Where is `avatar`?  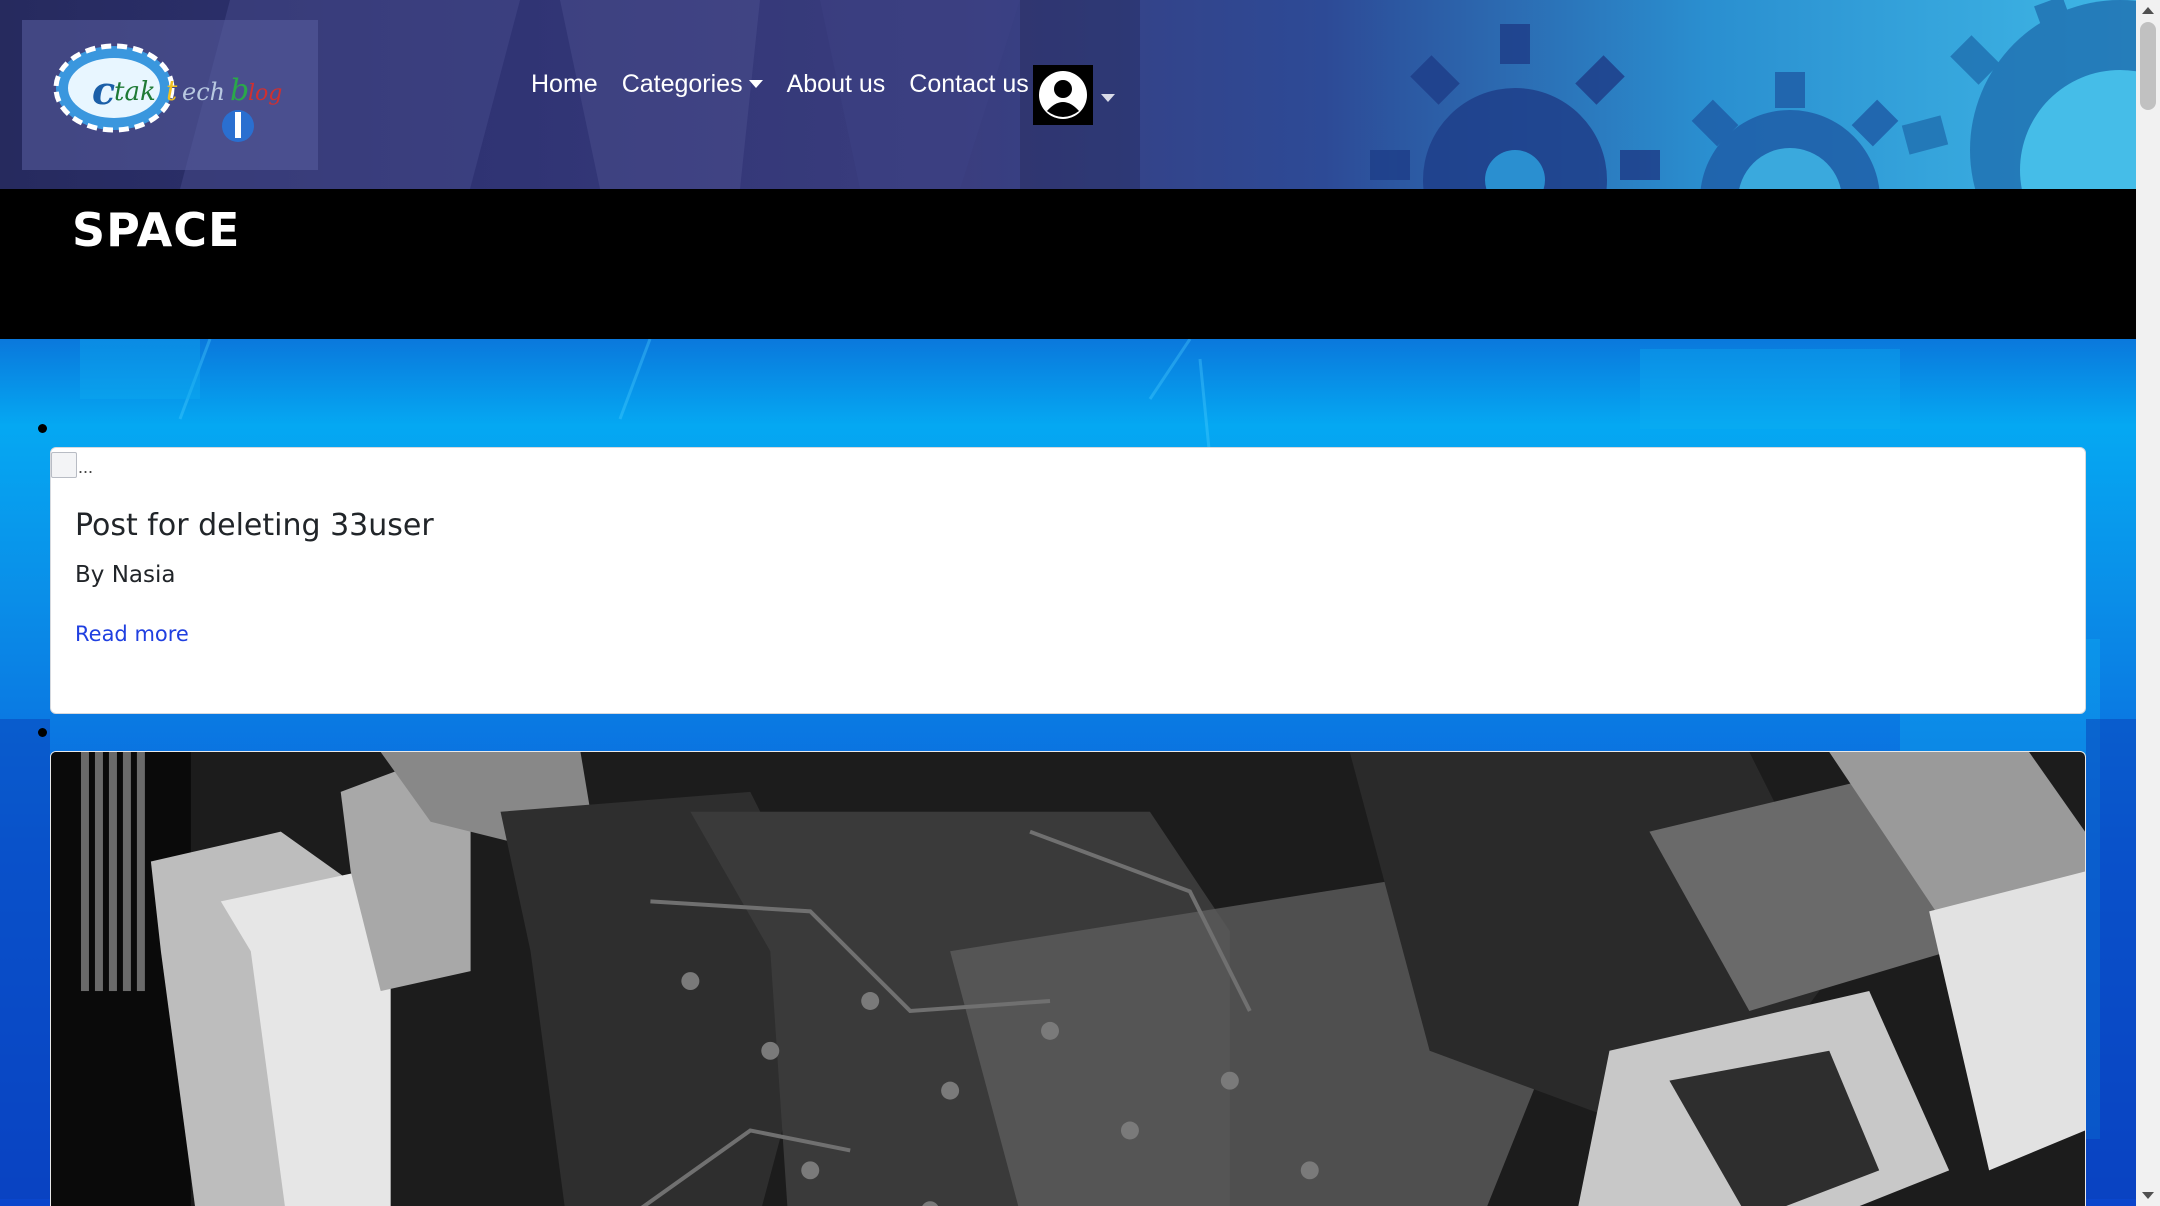 avatar is located at coordinates (1063, 95).